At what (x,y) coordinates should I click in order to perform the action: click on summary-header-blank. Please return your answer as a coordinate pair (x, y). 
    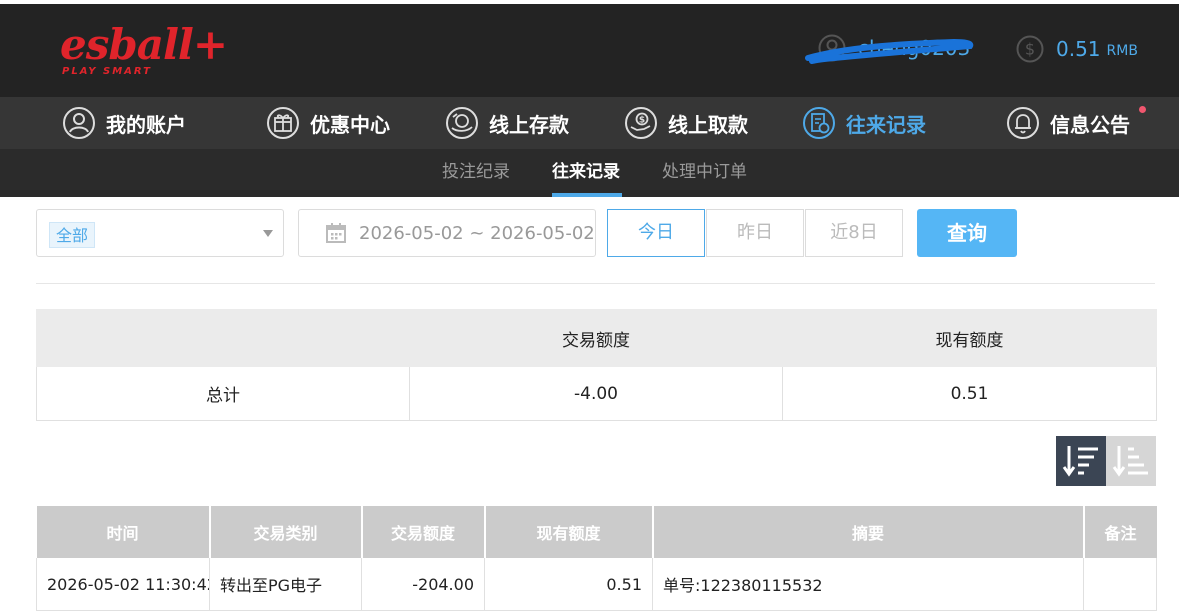
    Looking at the image, I should click on (223, 338).